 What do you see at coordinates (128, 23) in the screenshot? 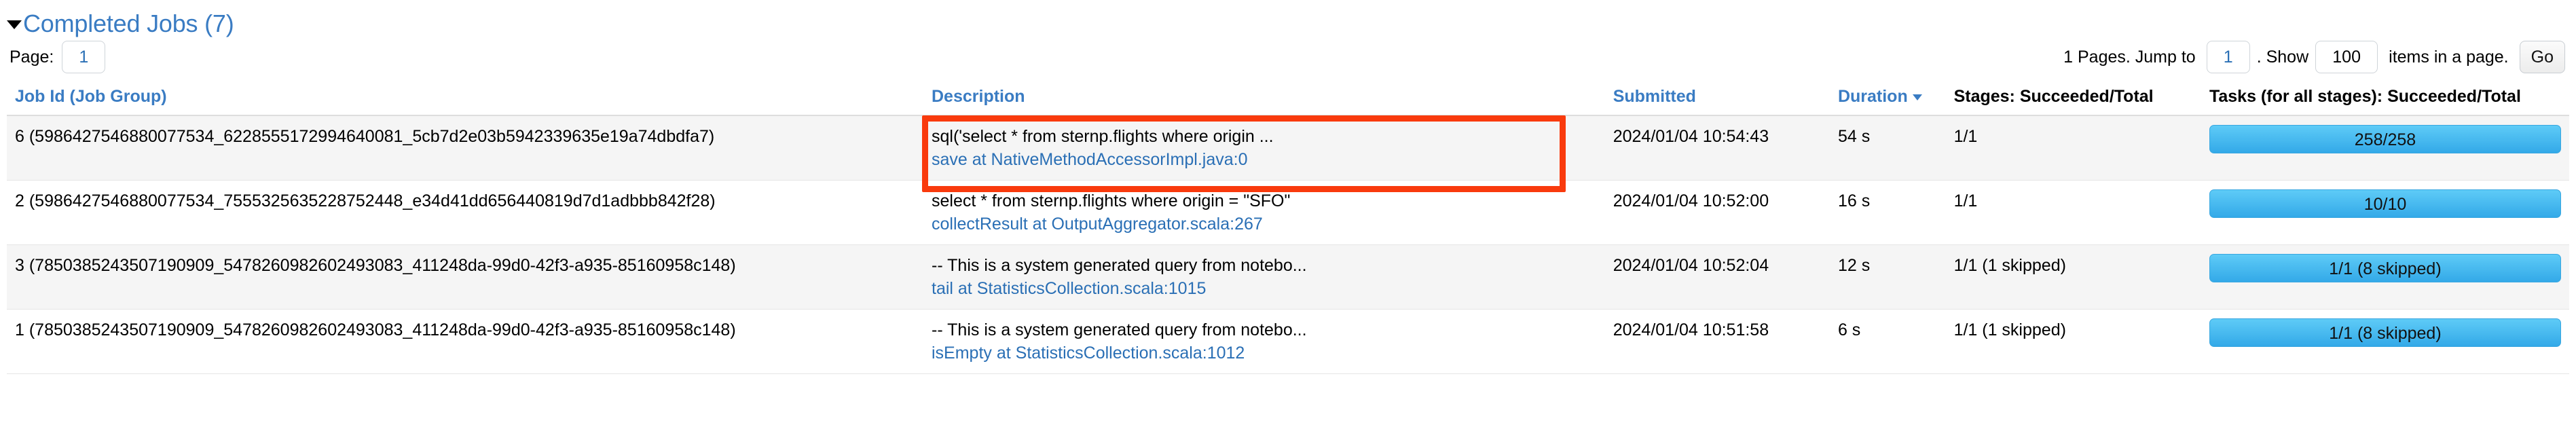
I see `page-title: Completed Jobs (7)` at bounding box center [128, 23].